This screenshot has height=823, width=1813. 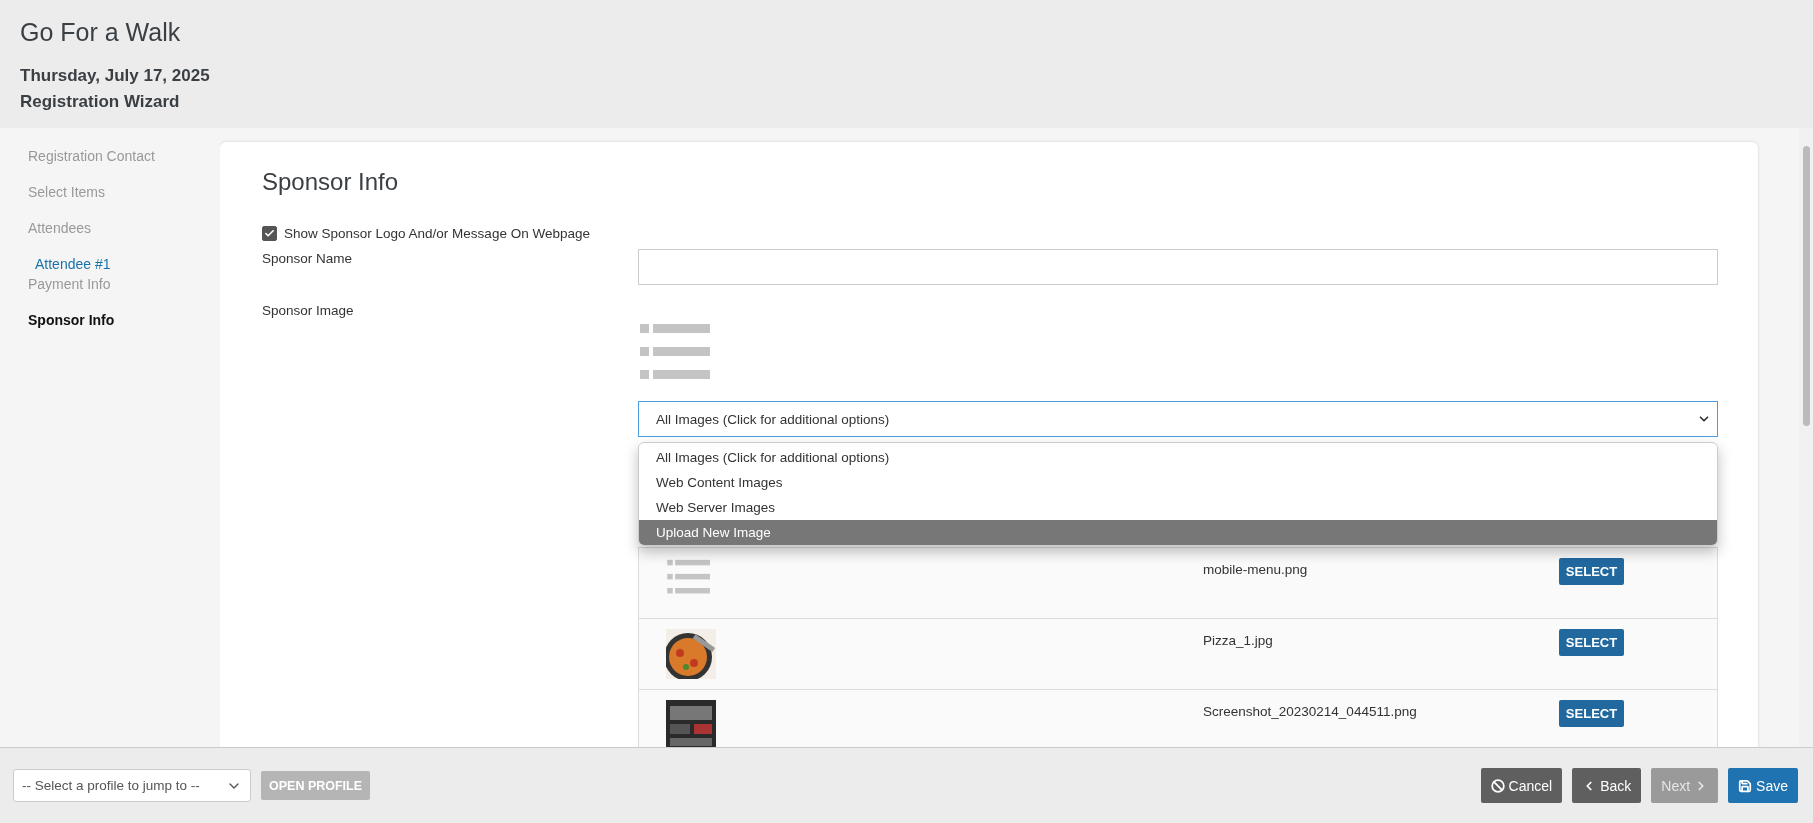 I want to click on file-name: Screenshot_20230214_044511.png, so click(x=1310, y=712).